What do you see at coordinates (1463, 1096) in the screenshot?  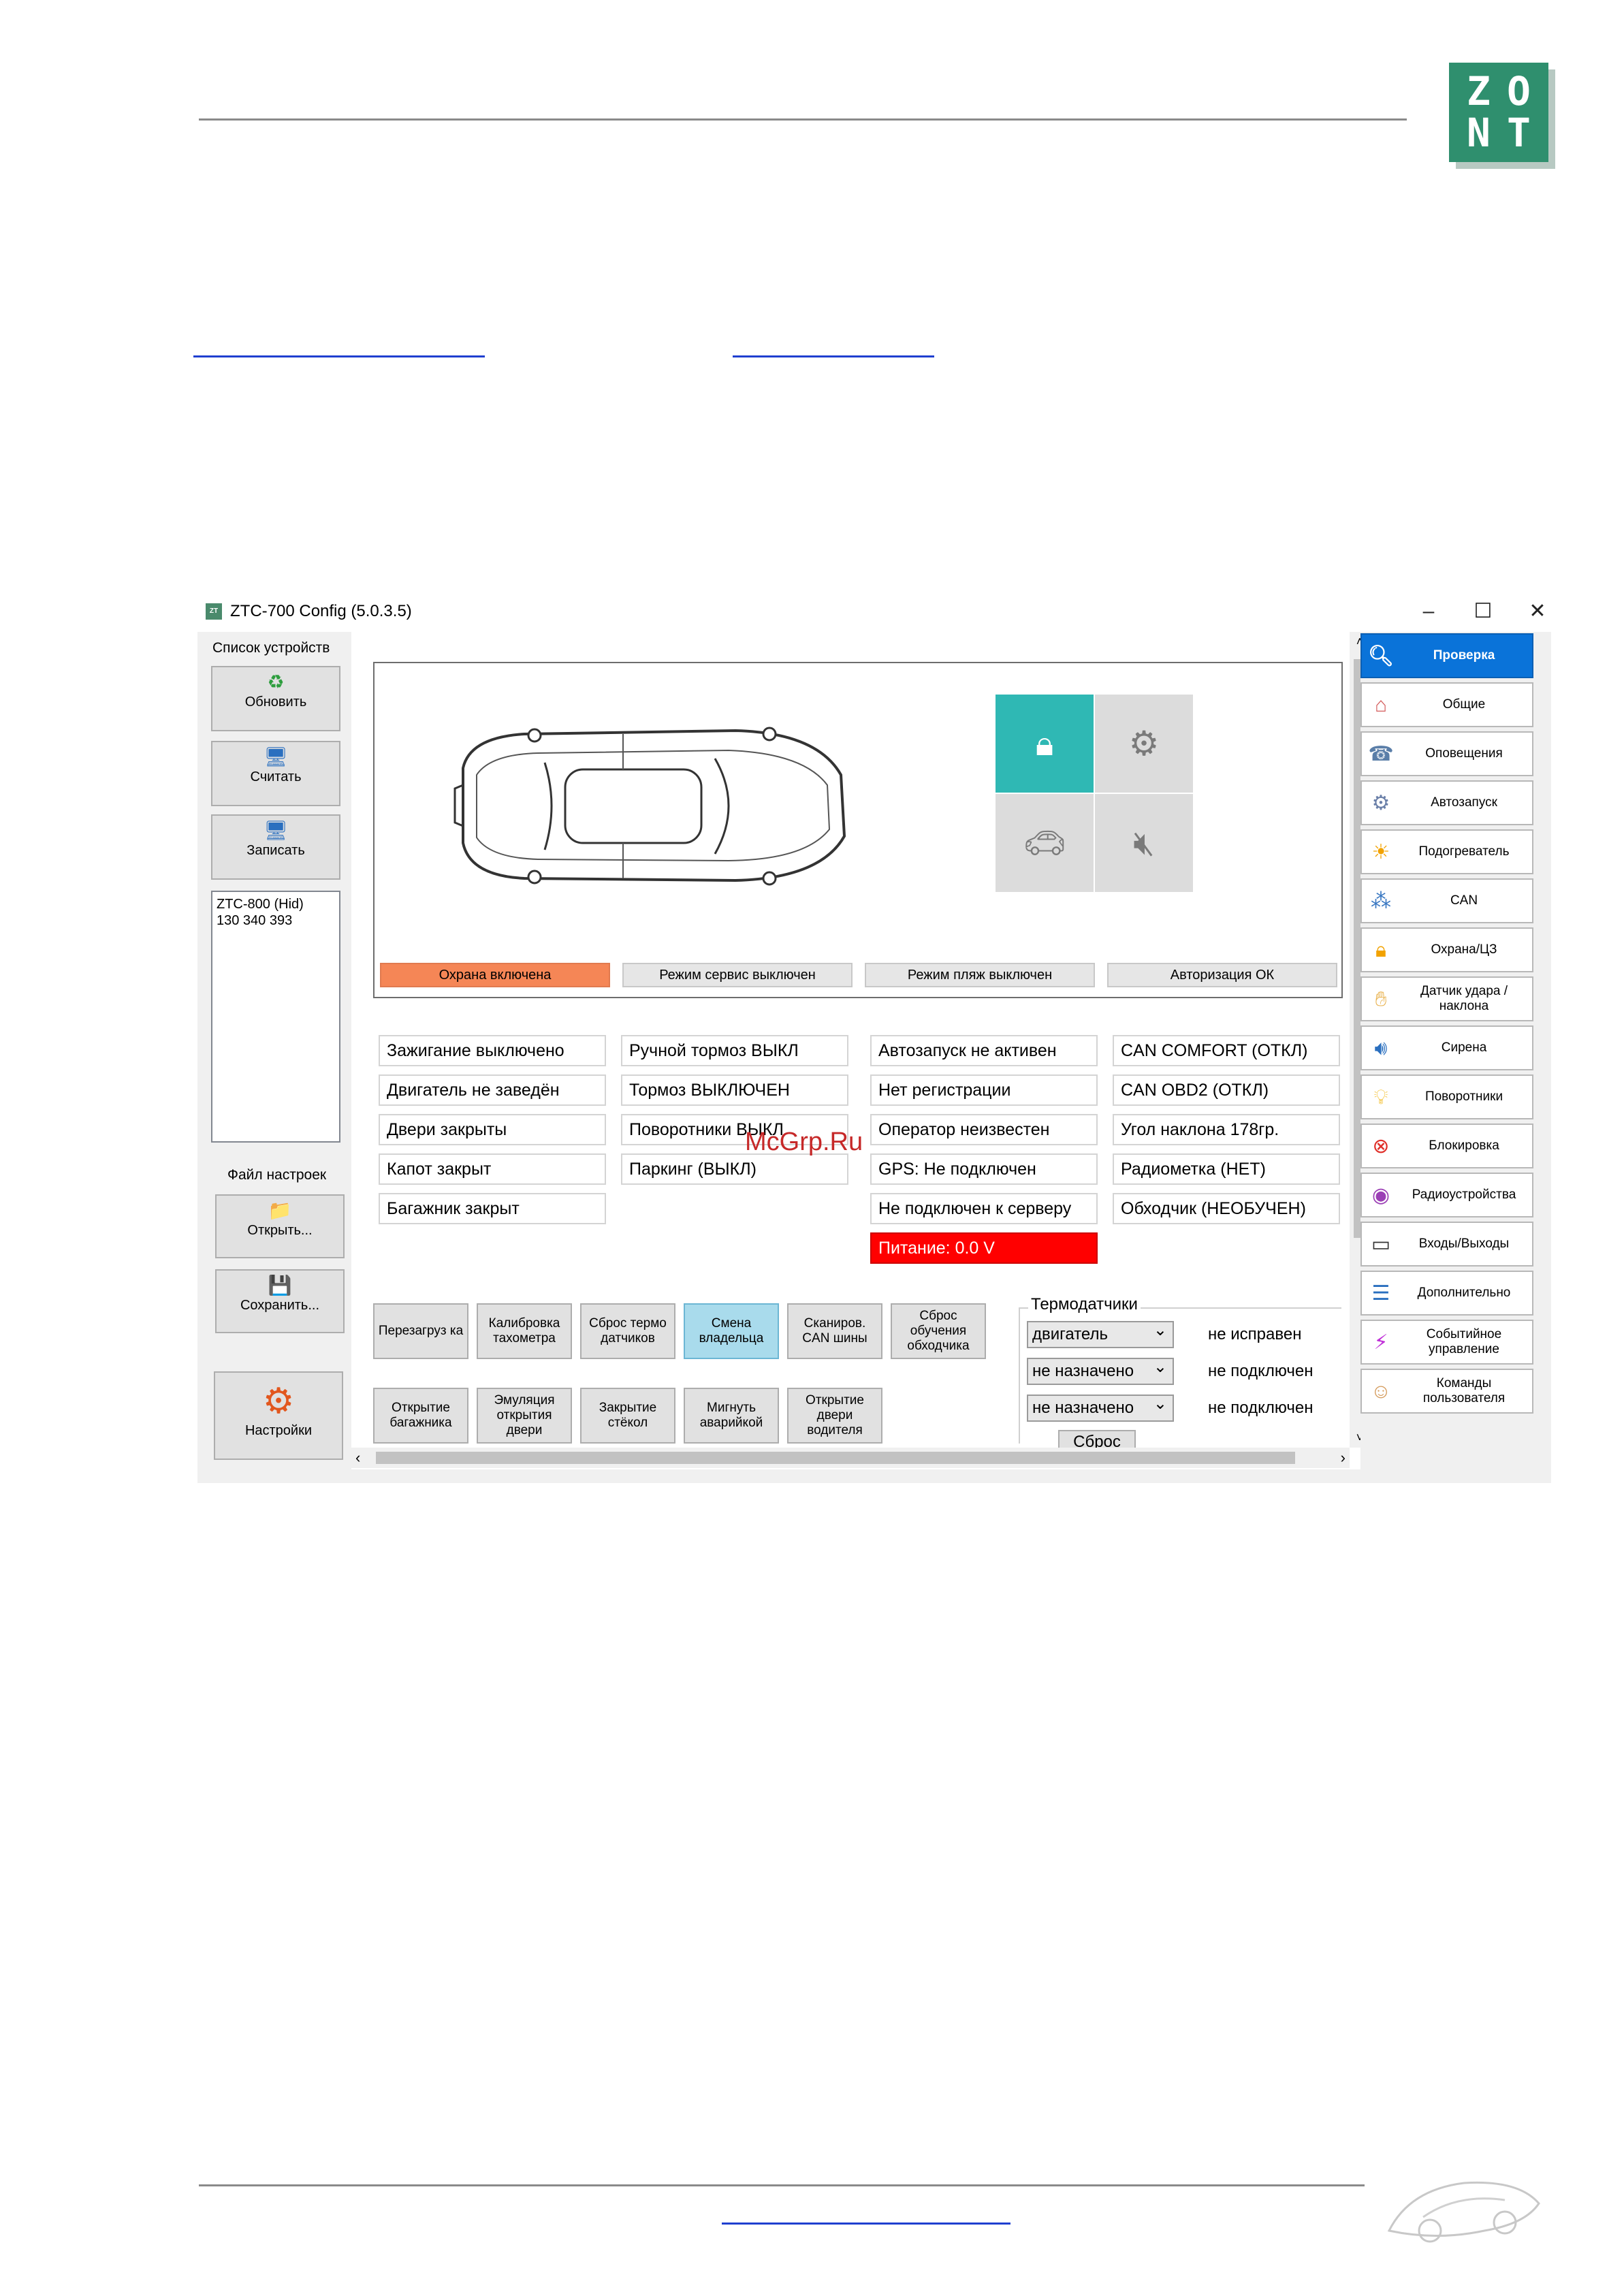 I see `nav-label: Поворотники` at bounding box center [1463, 1096].